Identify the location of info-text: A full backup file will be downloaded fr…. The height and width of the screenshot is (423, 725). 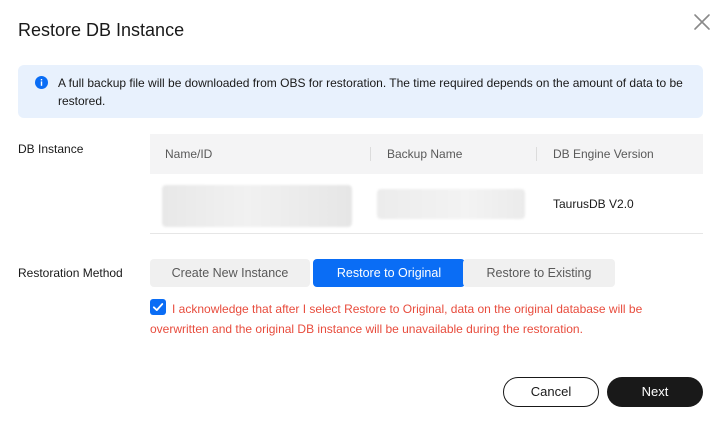
(370, 92).